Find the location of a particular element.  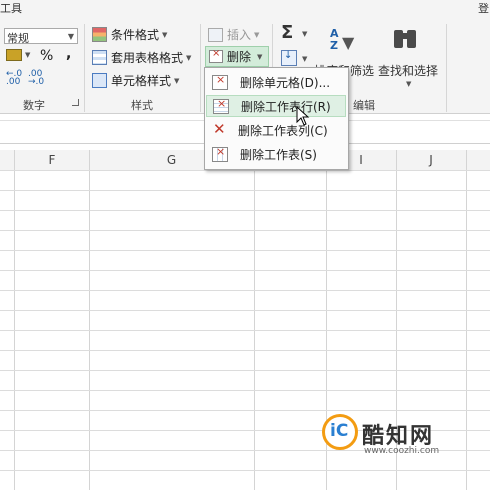

fill-button: ↓ is located at coordinates (289, 58).